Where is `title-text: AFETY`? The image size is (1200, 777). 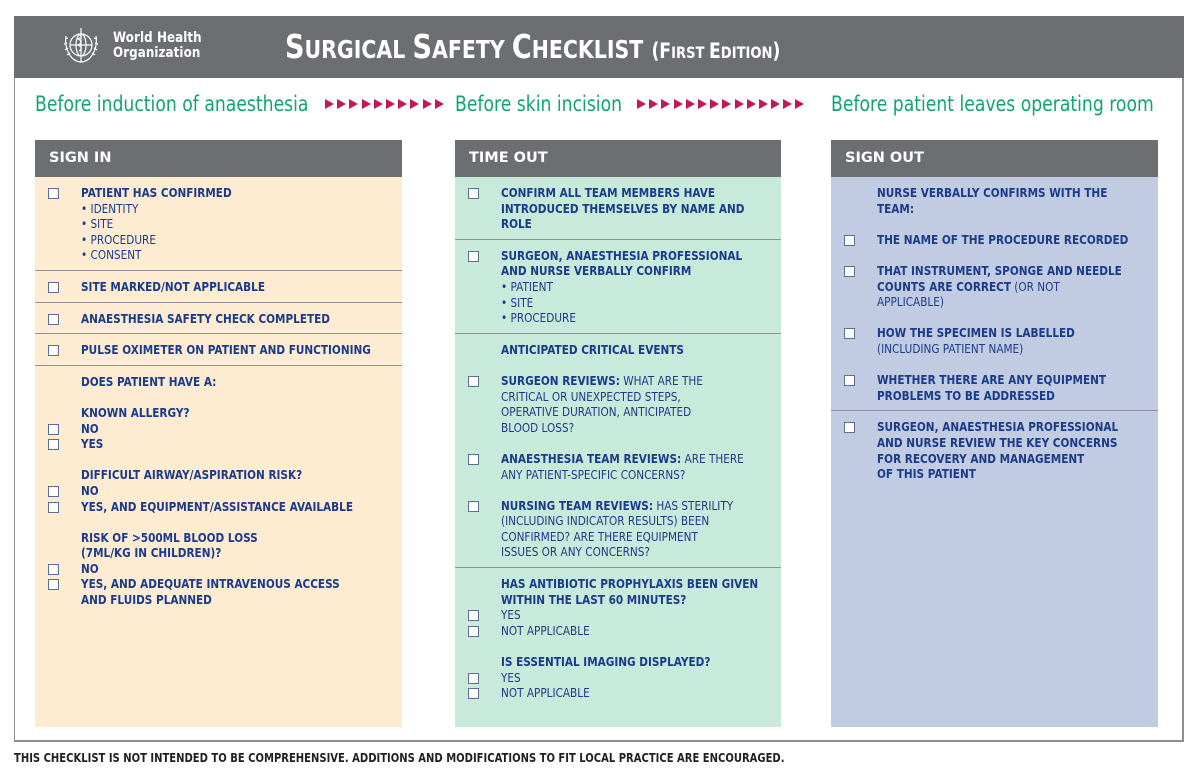 title-text: AFETY is located at coordinates (471, 49).